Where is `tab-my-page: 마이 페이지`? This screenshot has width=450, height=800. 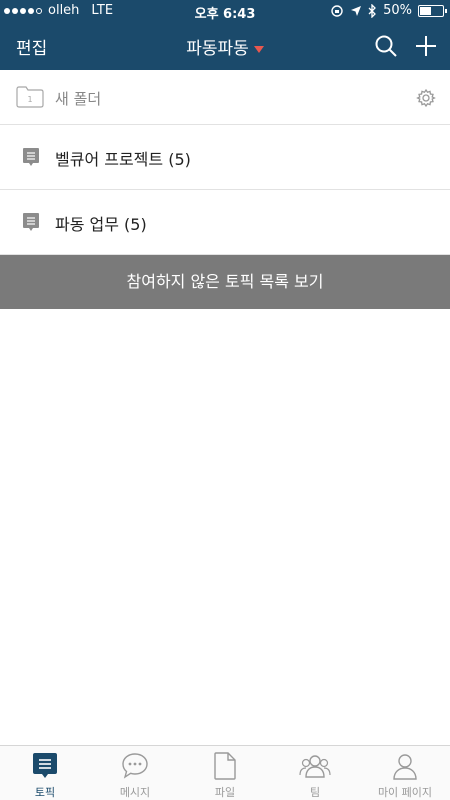 tab-my-page: 마이 페이지 is located at coordinates (405, 773).